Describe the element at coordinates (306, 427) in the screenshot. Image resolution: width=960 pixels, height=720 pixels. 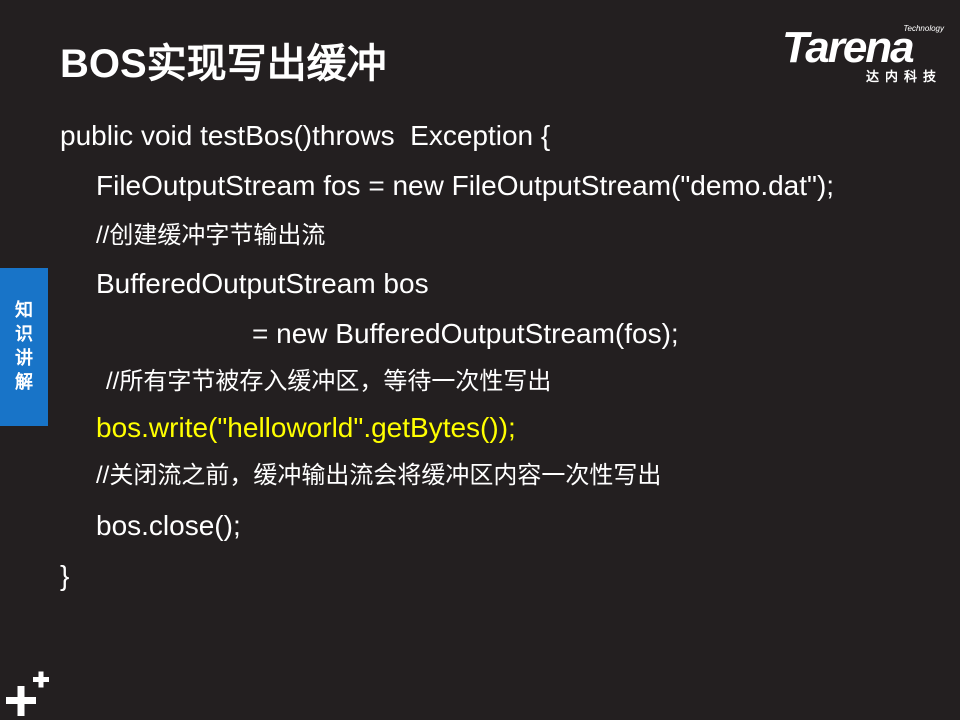
I see `code-line-highlighted: bos.write("helloworld".getBytes());` at that location.